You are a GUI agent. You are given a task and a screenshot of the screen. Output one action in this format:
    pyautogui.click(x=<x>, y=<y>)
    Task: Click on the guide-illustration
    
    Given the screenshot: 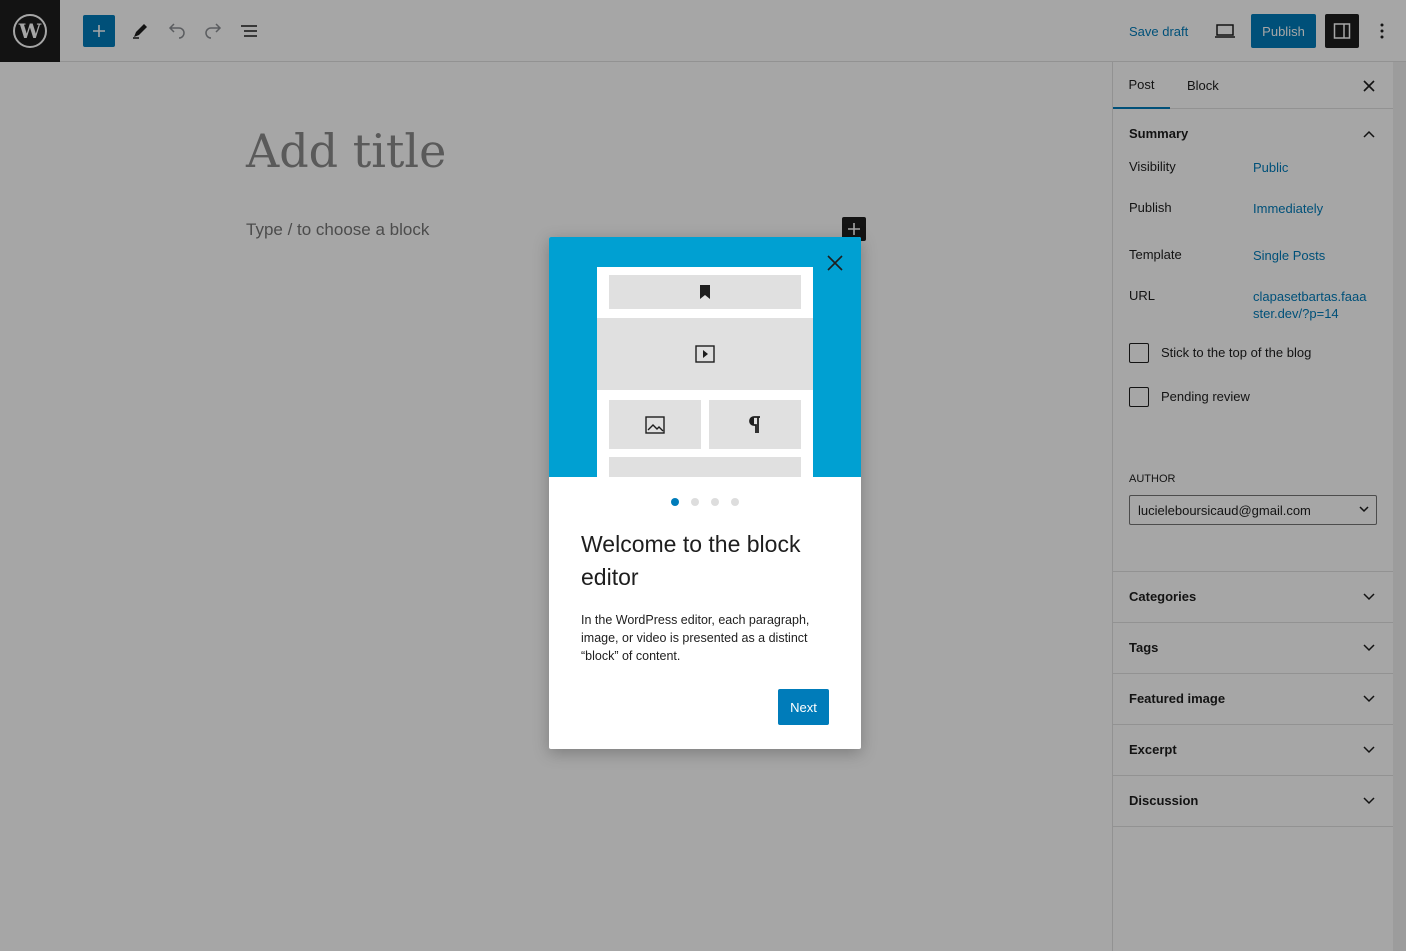 What is the action you would take?
    pyautogui.click(x=705, y=357)
    